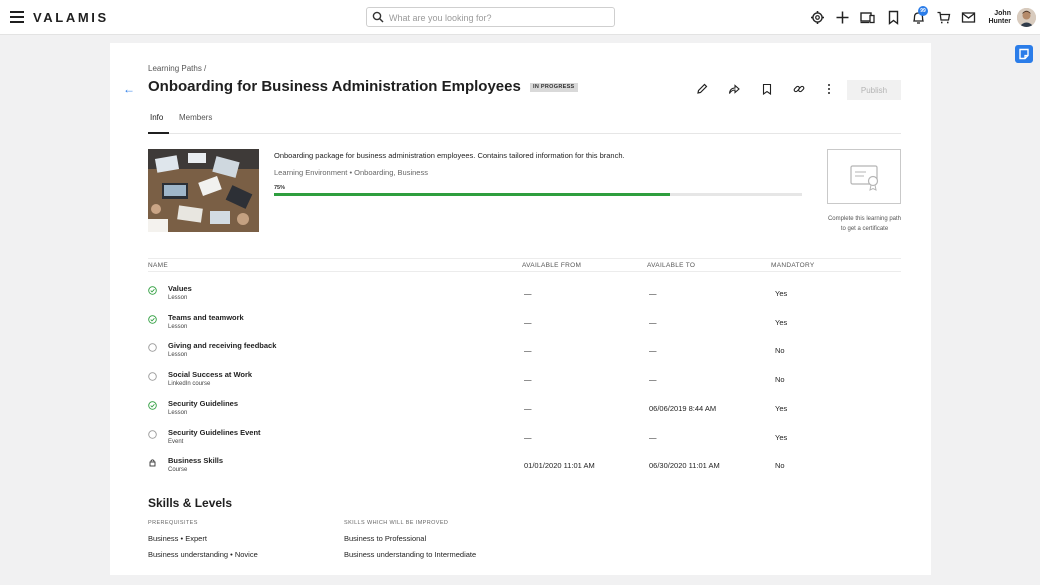 This screenshot has height=585, width=1040. Describe the element at coordinates (684, 466) in the screenshot. I see `available-to-value: 06/30/2020 11:01 AM` at that location.